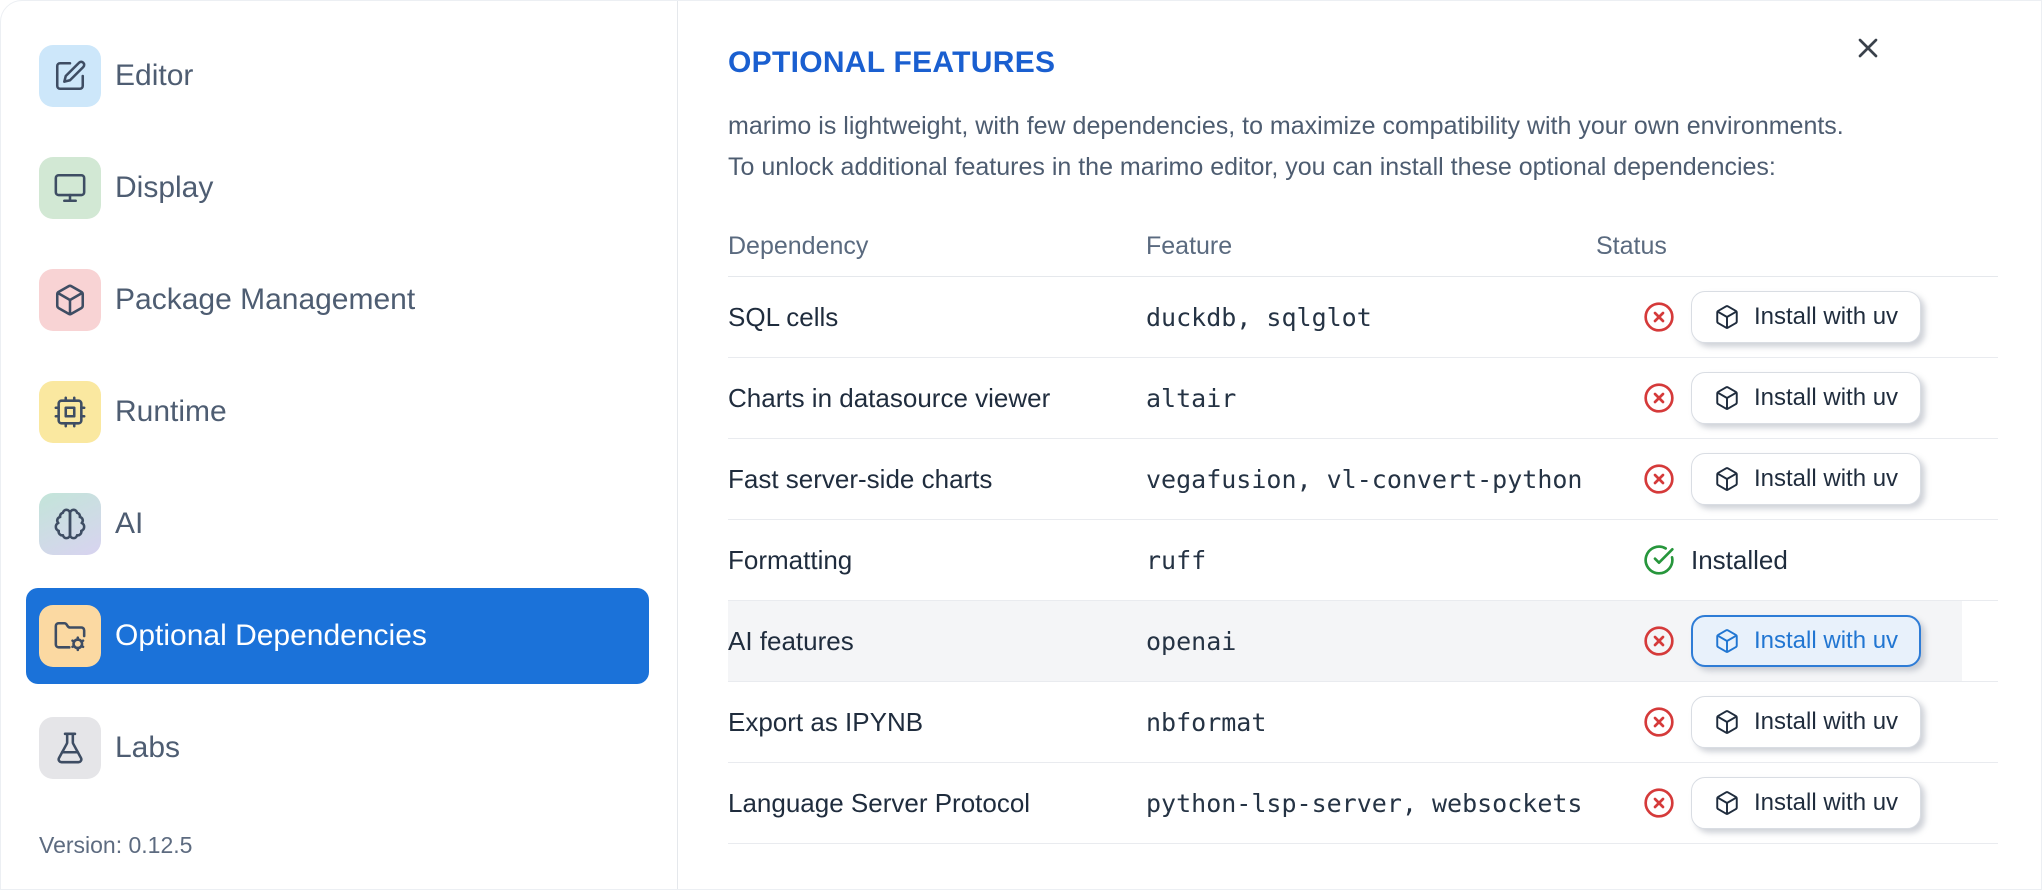 This screenshot has width=2042, height=890. Describe the element at coordinates (798, 245) in the screenshot. I see `column-header-dependency: Dependency` at that location.